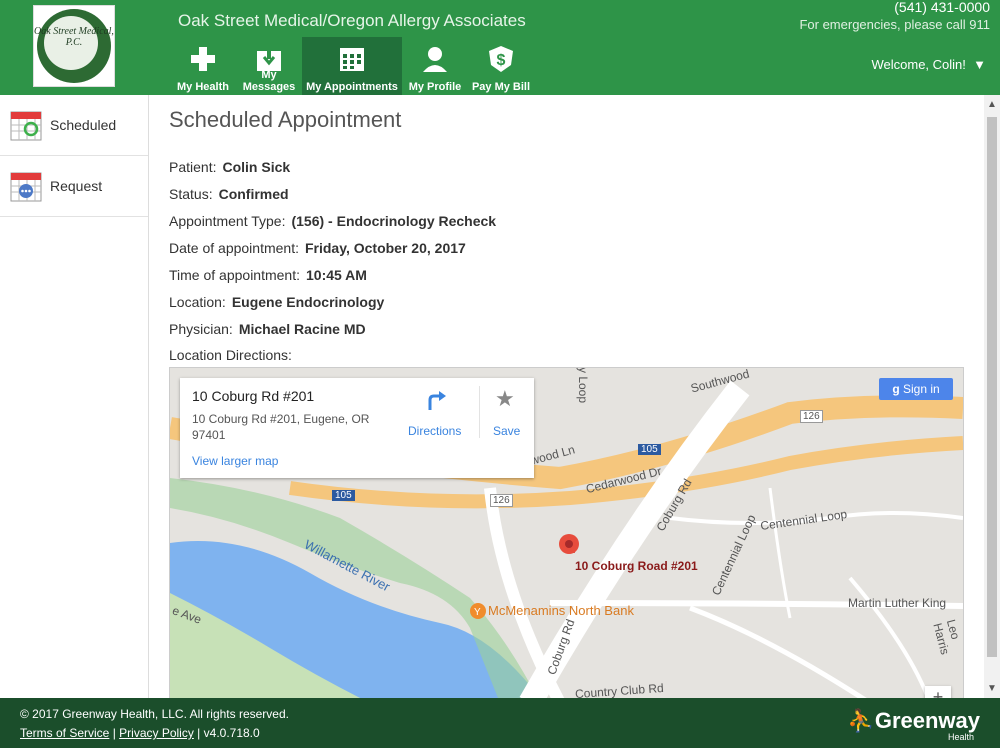  Describe the element at coordinates (26, 126) in the screenshot. I see `calendar-check-icon` at that location.